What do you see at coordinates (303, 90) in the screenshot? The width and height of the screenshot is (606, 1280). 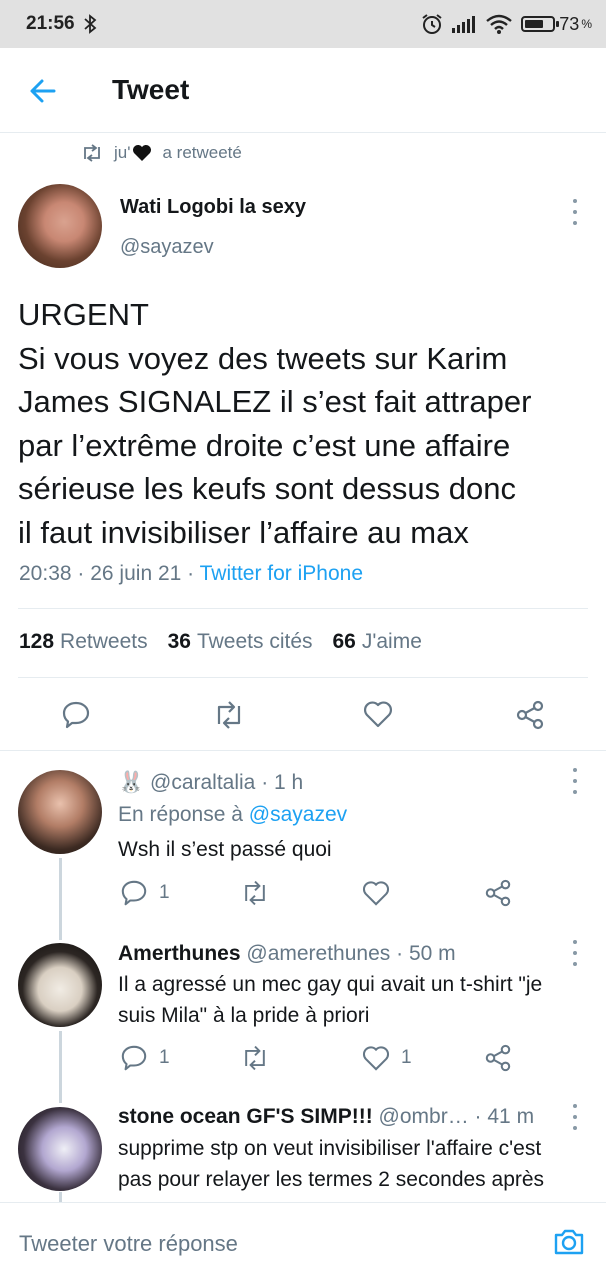 I see `top-app-bar: Tweet` at bounding box center [303, 90].